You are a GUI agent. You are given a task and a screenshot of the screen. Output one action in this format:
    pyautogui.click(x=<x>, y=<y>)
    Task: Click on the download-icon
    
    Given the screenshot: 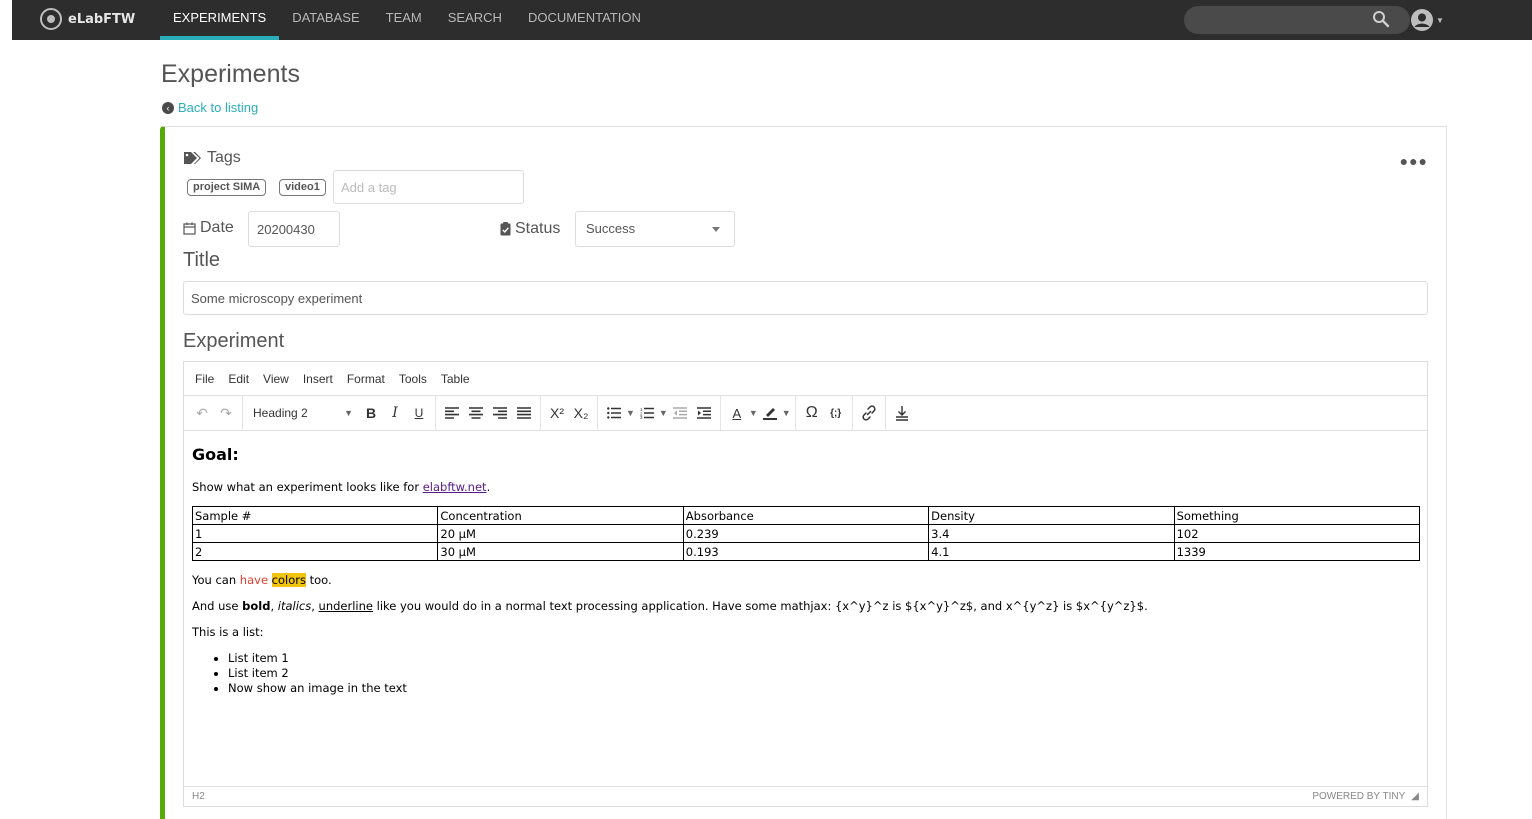 What is the action you would take?
    pyautogui.click(x=902, y=413)
    